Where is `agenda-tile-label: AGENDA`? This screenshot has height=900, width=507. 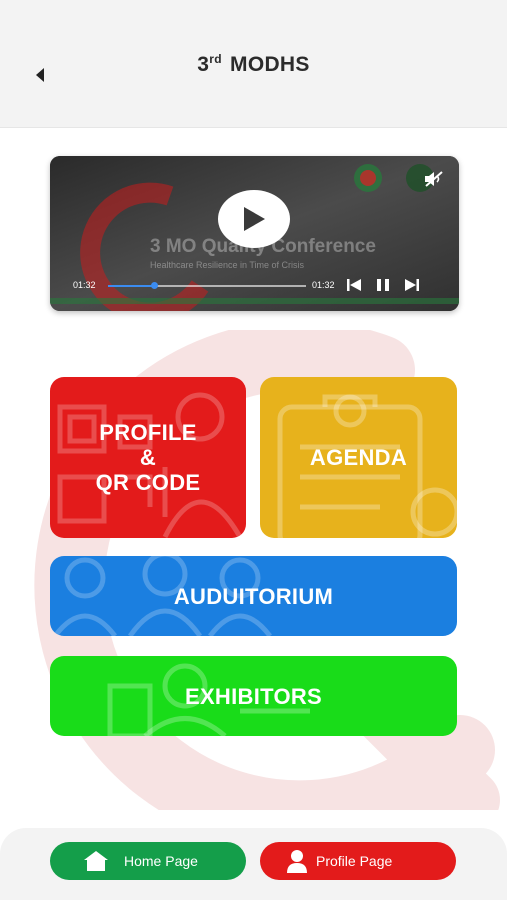 agenda-tile-label: AGENDA is located at coordinates (358, 457).